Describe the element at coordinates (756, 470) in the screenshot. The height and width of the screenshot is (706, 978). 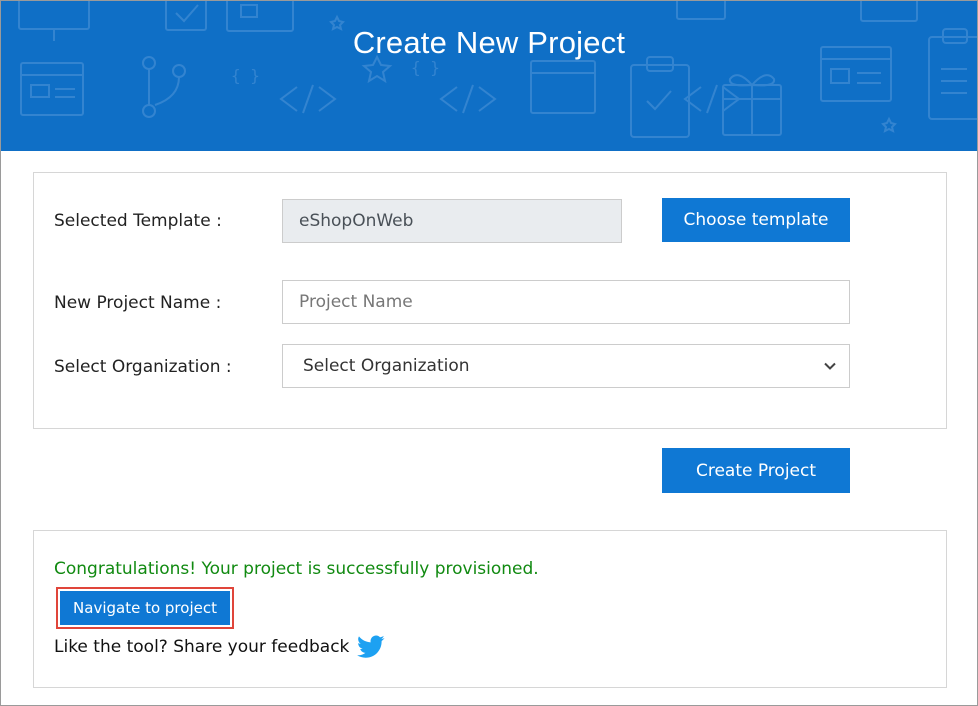
I see `create-project-button: Create Project` at that location.